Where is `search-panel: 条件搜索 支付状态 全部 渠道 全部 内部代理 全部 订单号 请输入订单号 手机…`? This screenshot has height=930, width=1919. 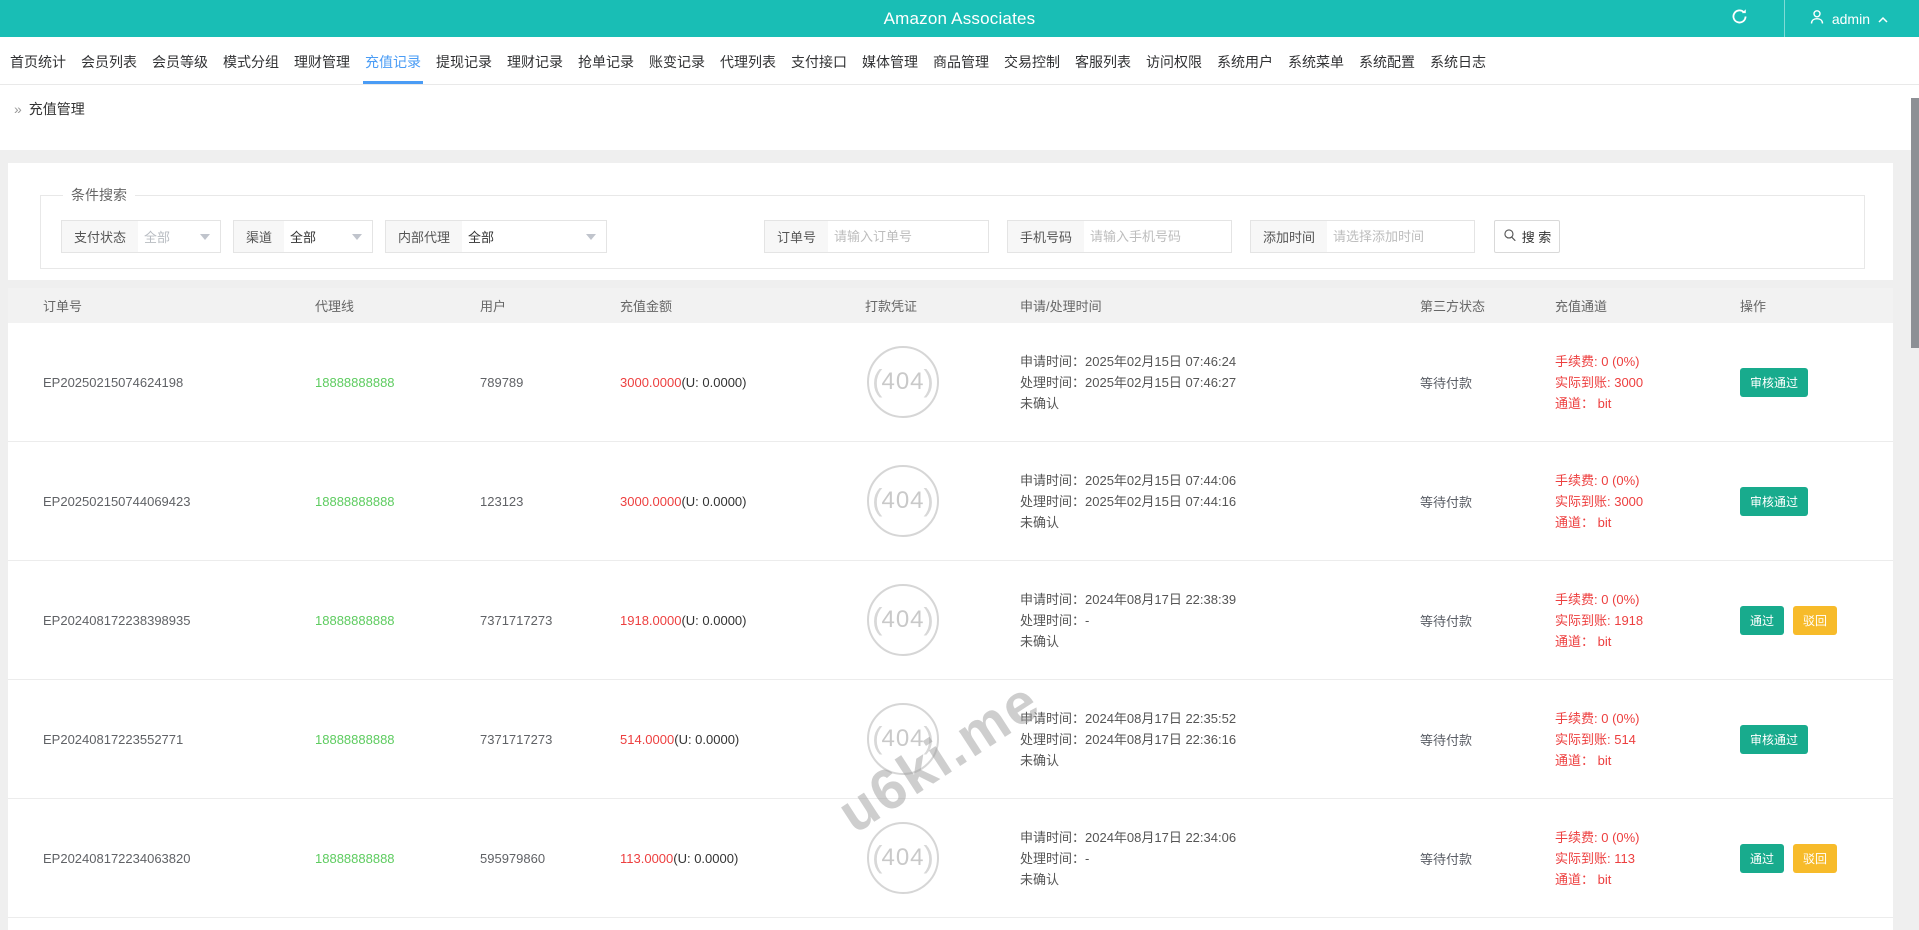
search-panel: 条件搜索 支付状态 全部 渠道 全部 内部代理 全部 订单号 请输入订单号 手机… is located at coordinates (950, 221).